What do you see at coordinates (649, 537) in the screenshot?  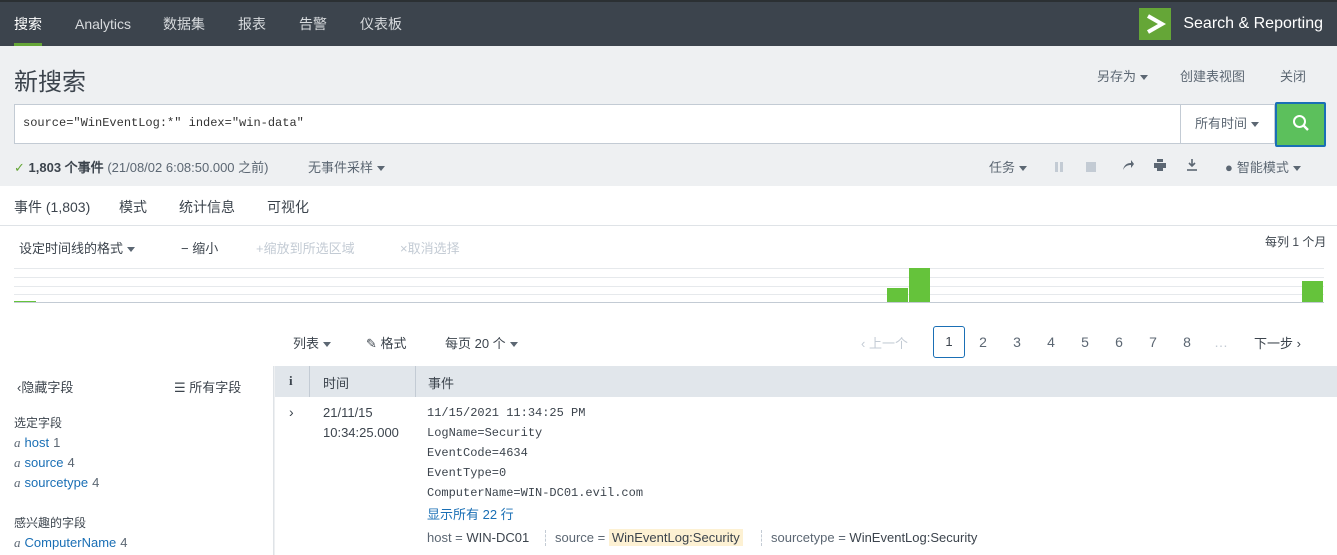 I see `field-value-source: source = WinEventLog:Security` at bounding box center [649, 537].